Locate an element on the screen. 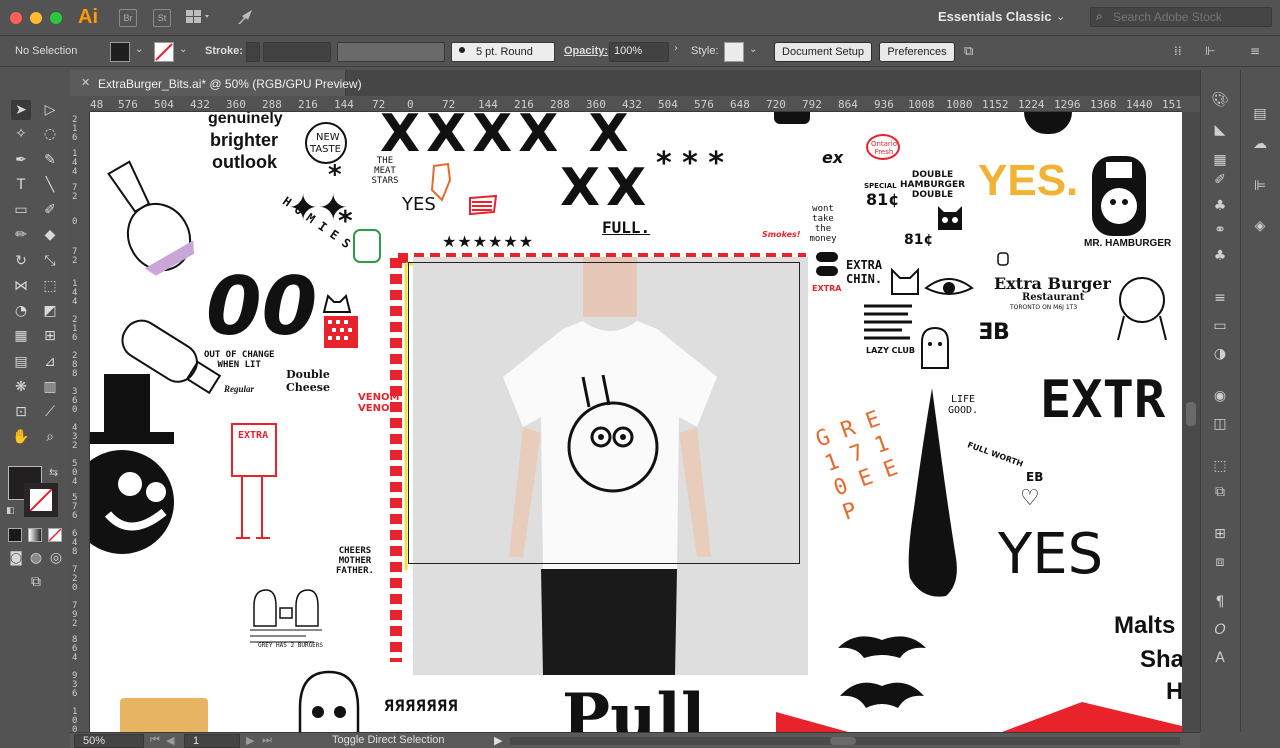  symbols-icon: ♣ is located at coordinates (1220, 206).